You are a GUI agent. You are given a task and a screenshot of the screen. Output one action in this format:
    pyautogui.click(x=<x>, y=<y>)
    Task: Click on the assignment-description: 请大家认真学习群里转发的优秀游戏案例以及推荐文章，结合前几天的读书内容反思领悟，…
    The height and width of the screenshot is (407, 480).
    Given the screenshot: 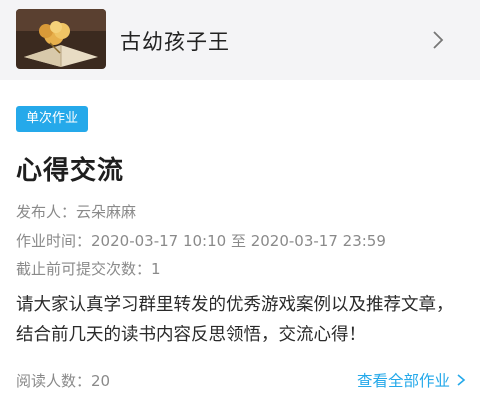 What is the action you would take?
    pyautogui.click(x=235, y=320)
    